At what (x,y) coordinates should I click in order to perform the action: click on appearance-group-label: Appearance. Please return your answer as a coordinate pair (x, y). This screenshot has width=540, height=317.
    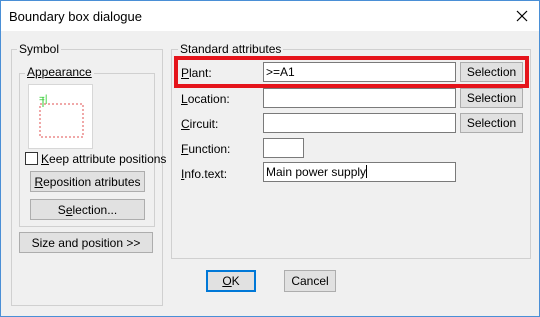
    Looking at the image, I should click on (59, 72).